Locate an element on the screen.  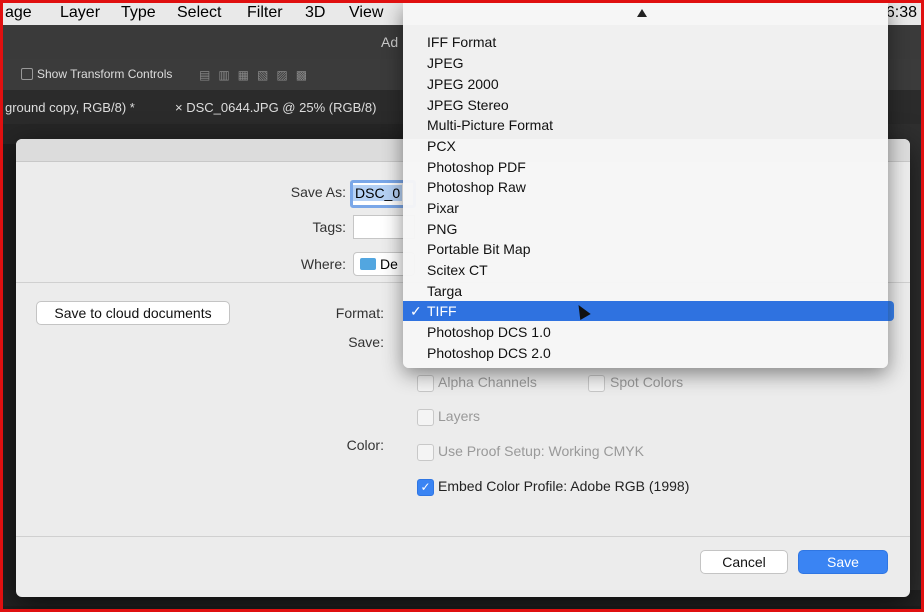
show-transform-checkbox is located at coordinates (27, 74).